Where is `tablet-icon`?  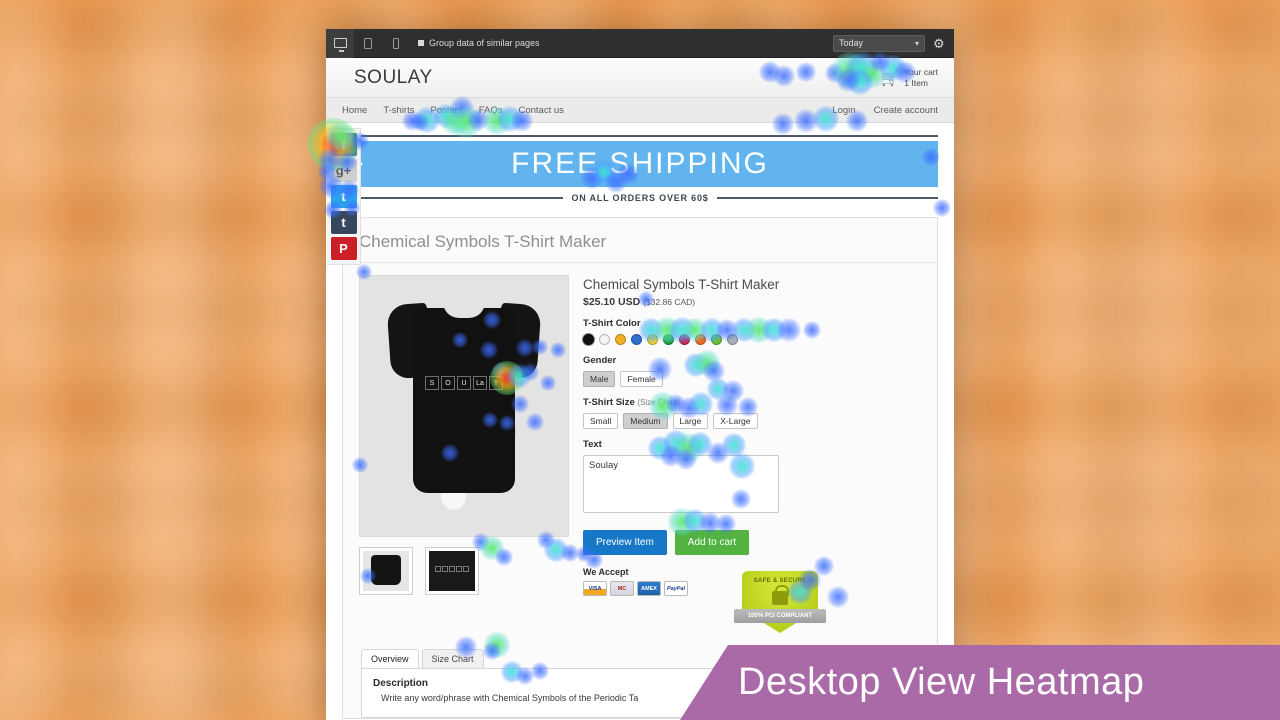
tablet-icon is located at coordinates (368, 43).